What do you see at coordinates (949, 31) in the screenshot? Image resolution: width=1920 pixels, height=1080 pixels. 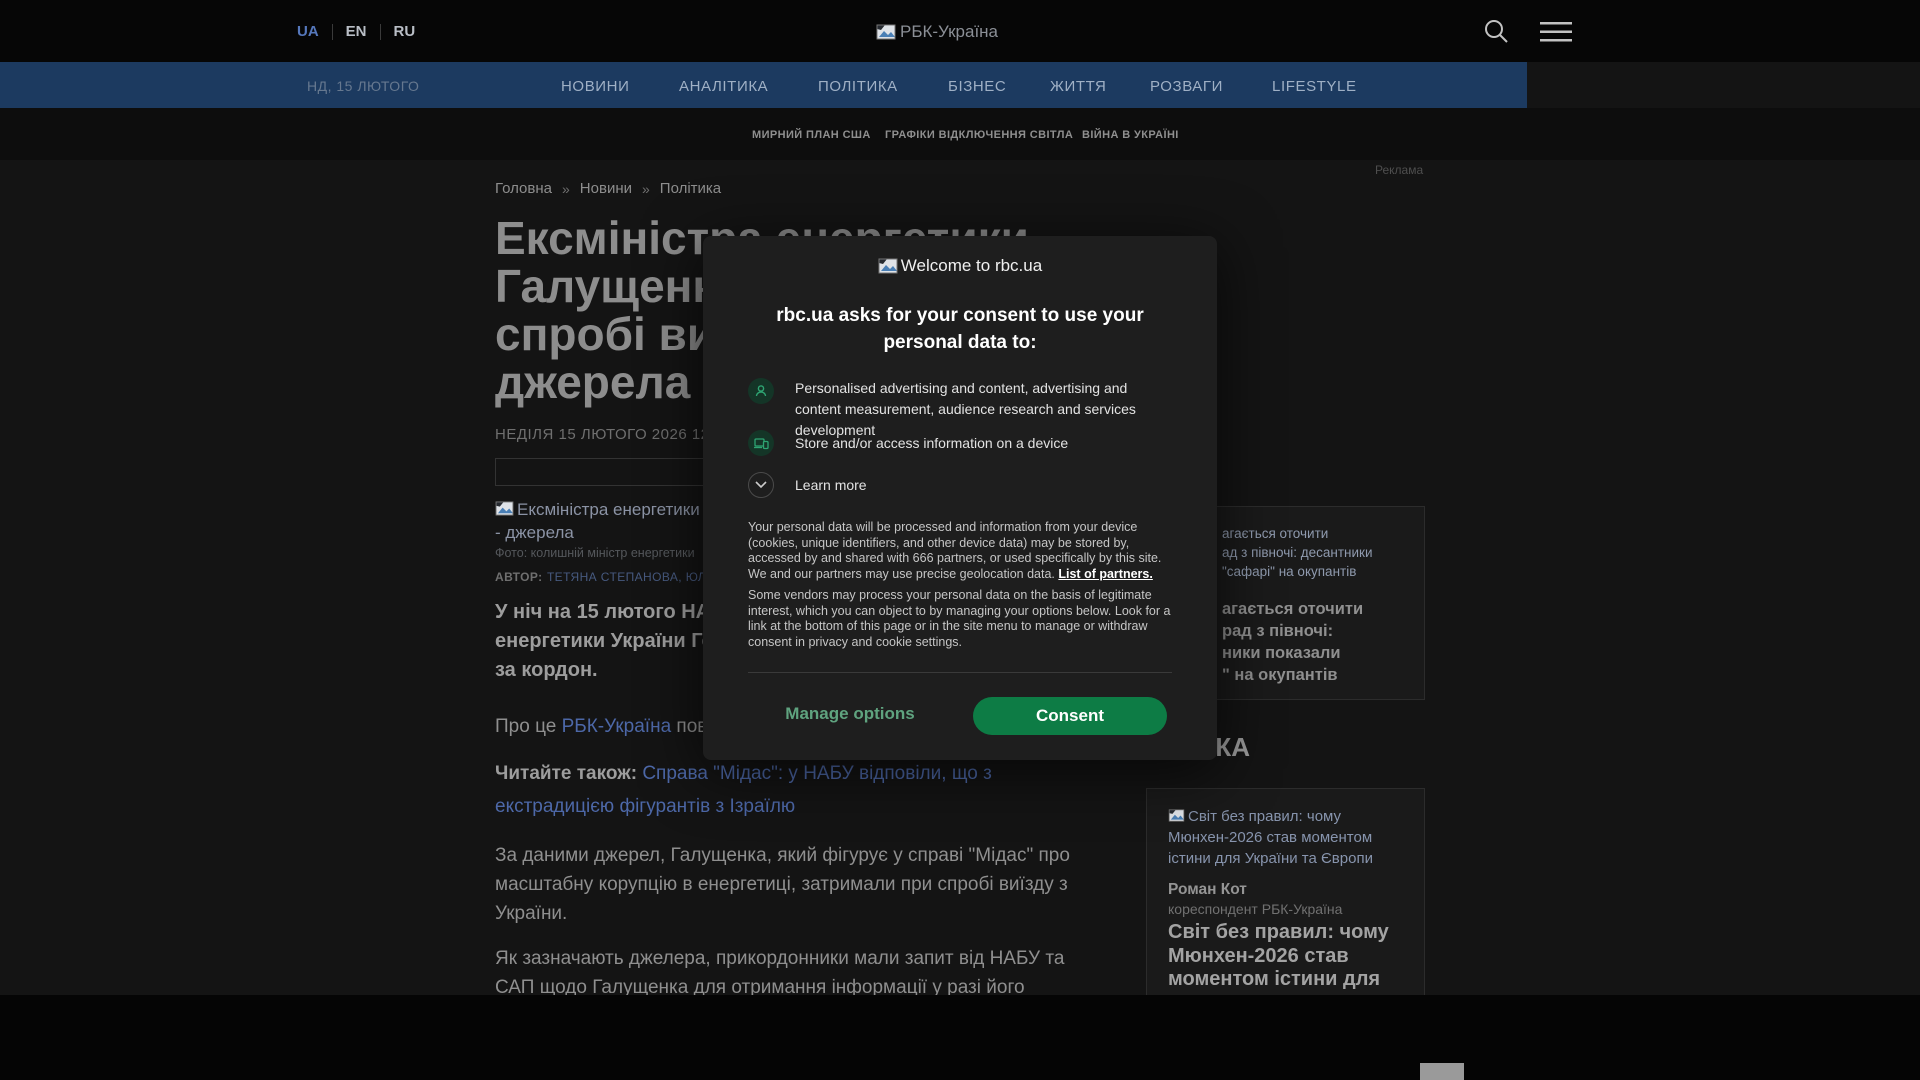 I see `site-logo-text: РБК-Україна` at bounding box center [949, 31].